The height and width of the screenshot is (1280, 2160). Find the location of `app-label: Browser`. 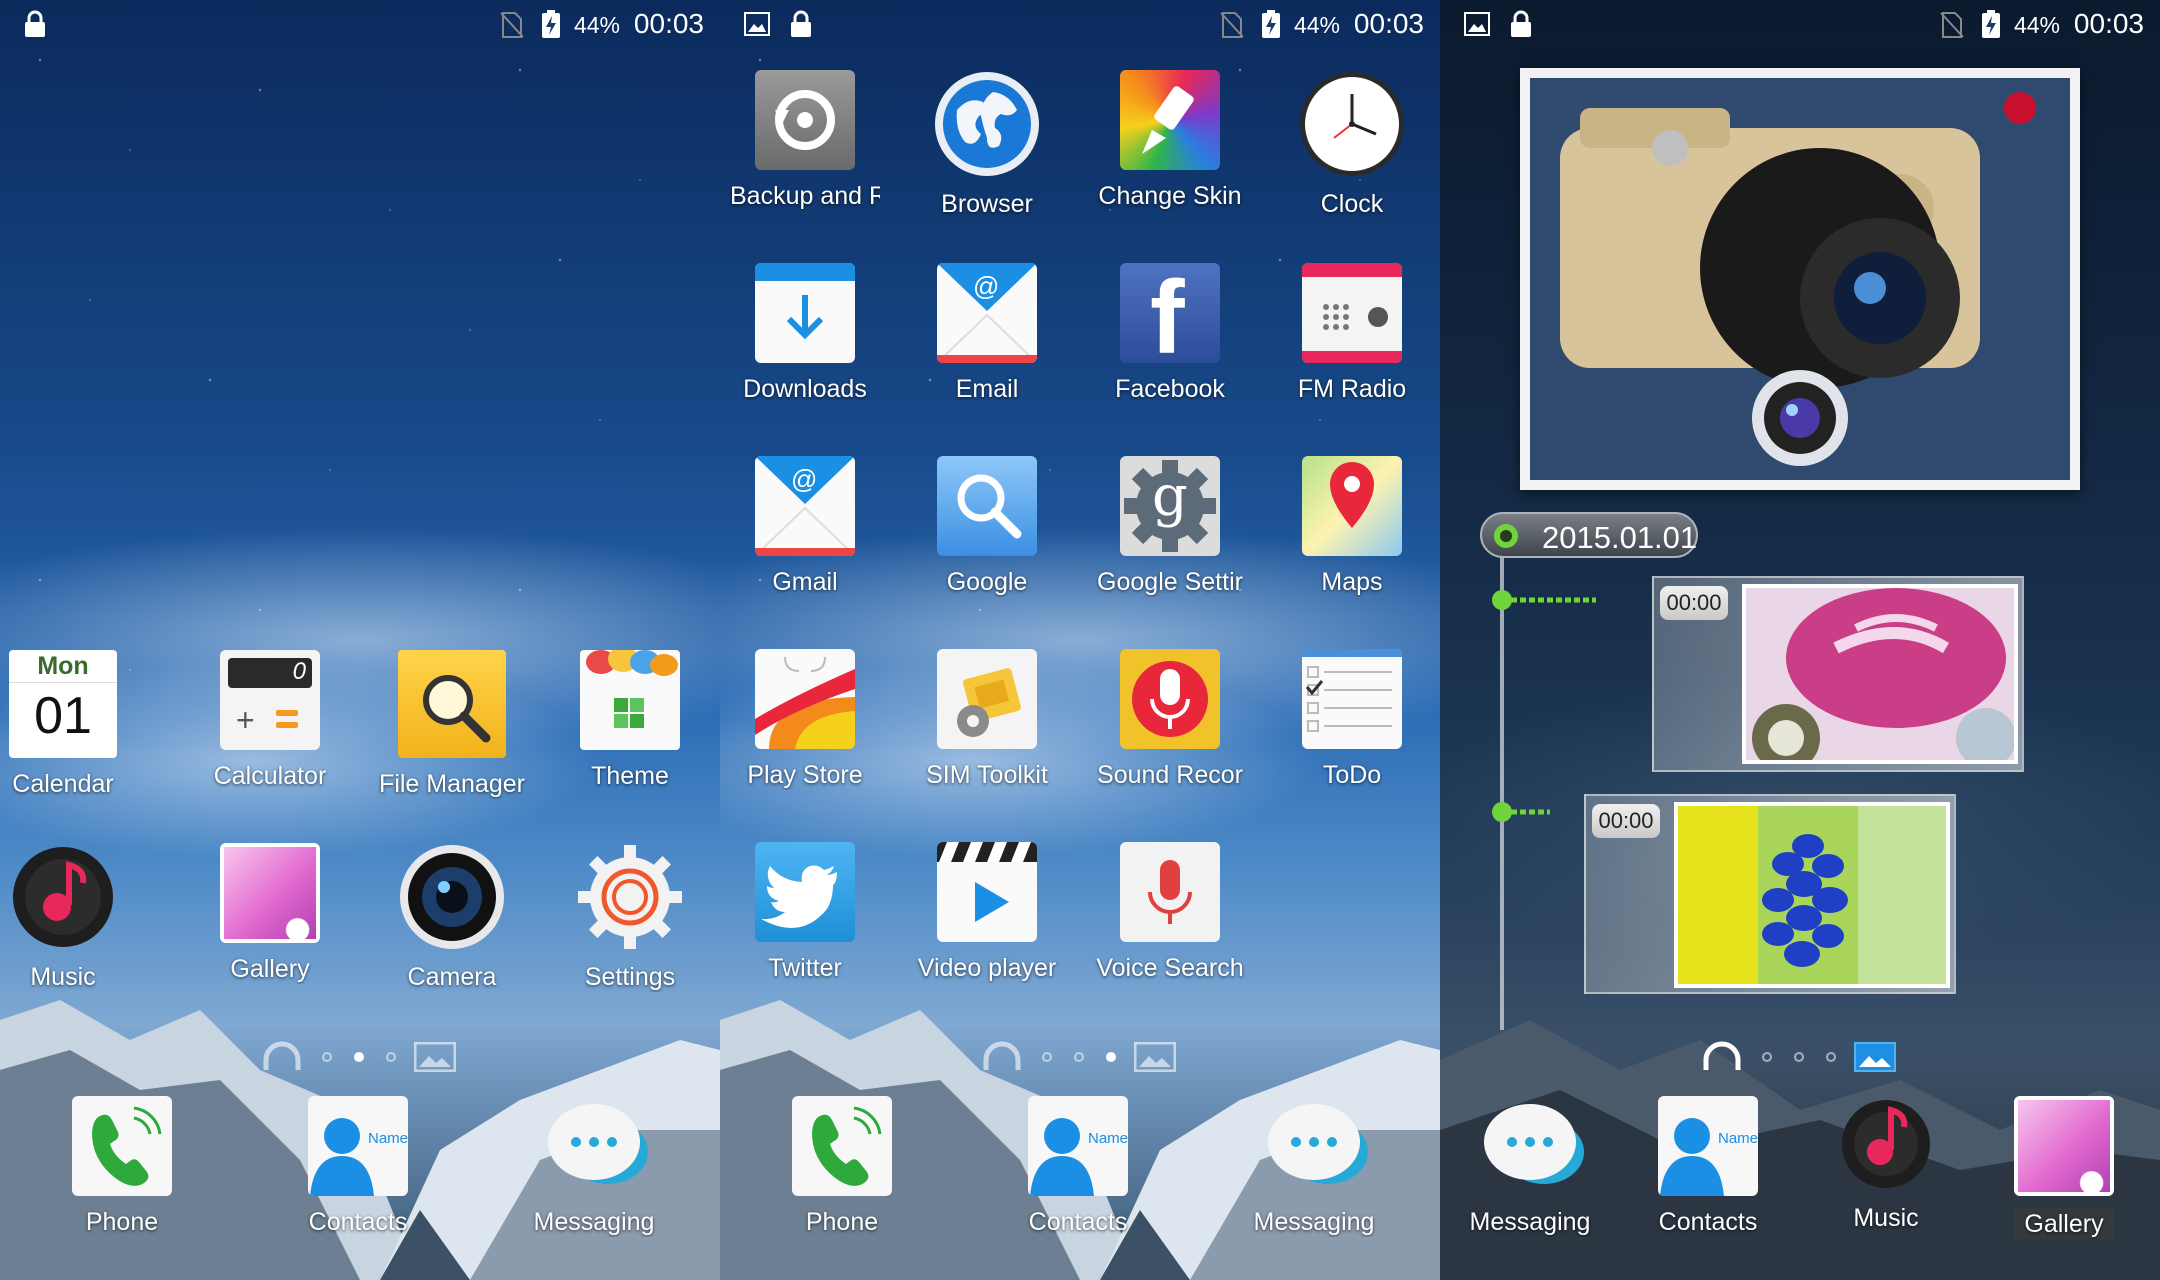

app-label: Browser is located at coordinates (987, 204).